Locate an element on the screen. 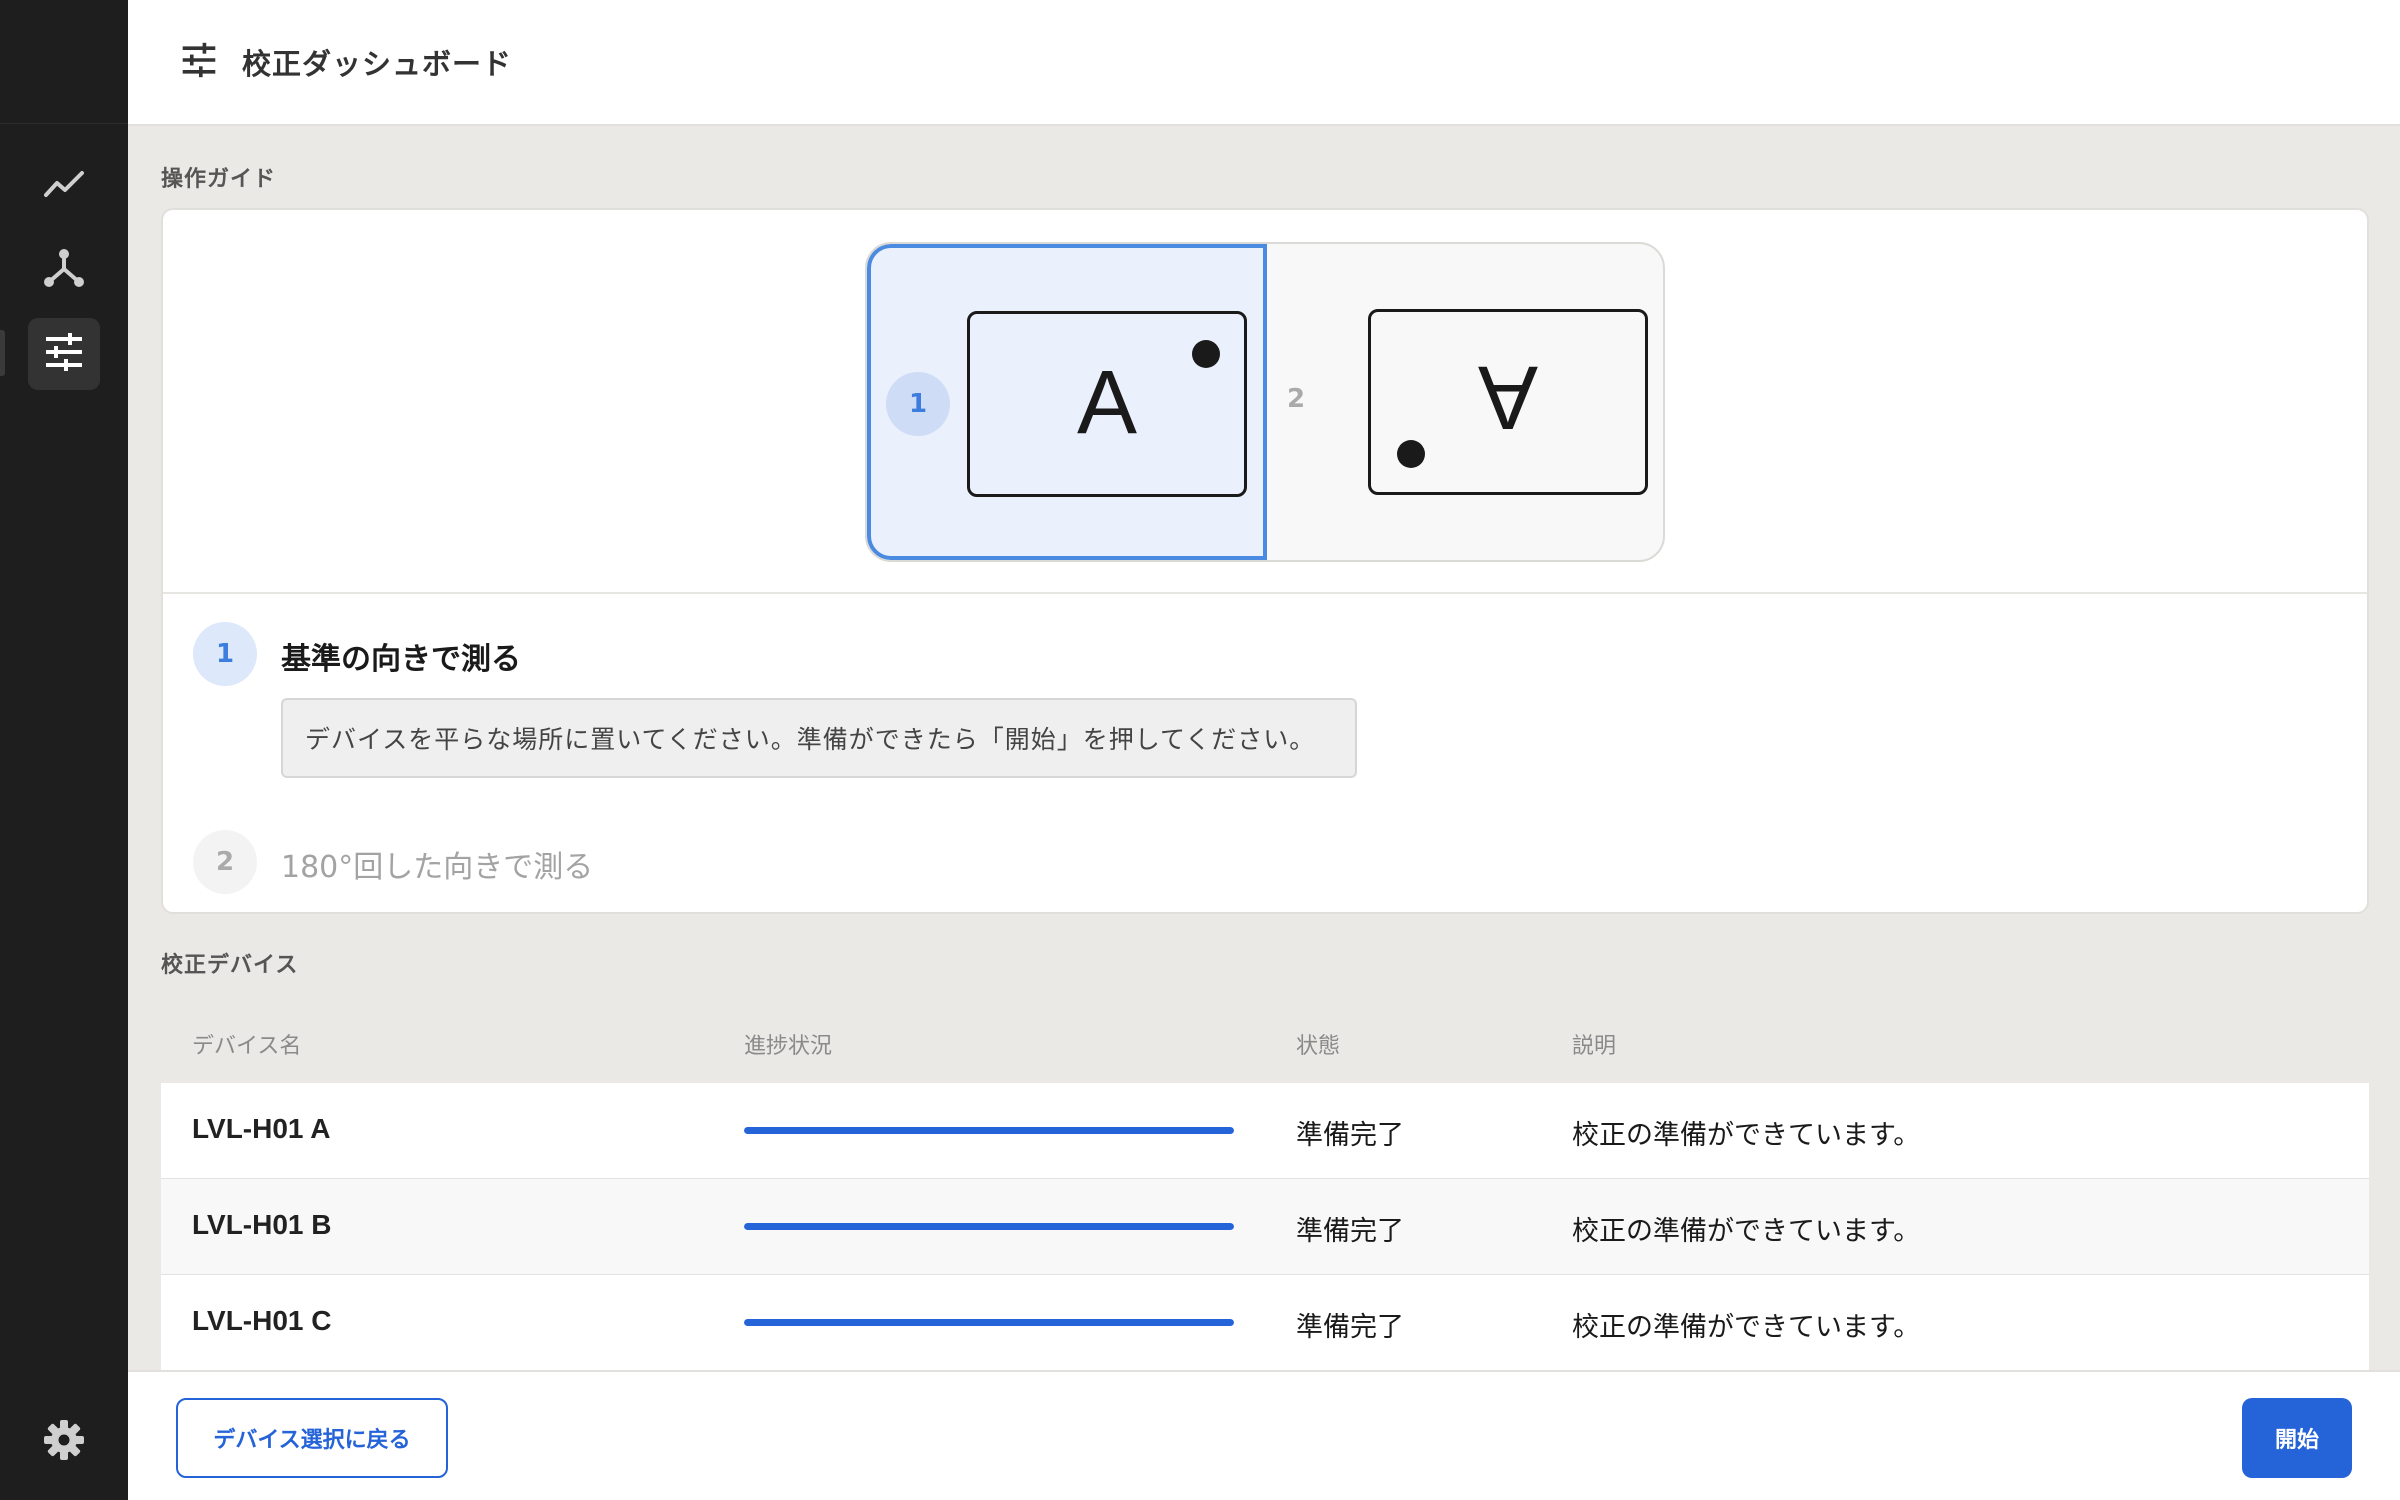 This screenshot has width=2400, height=1500. footer-action-bar: デバイス選択に戻る 開始 is located at coordinates (1264, 1435).